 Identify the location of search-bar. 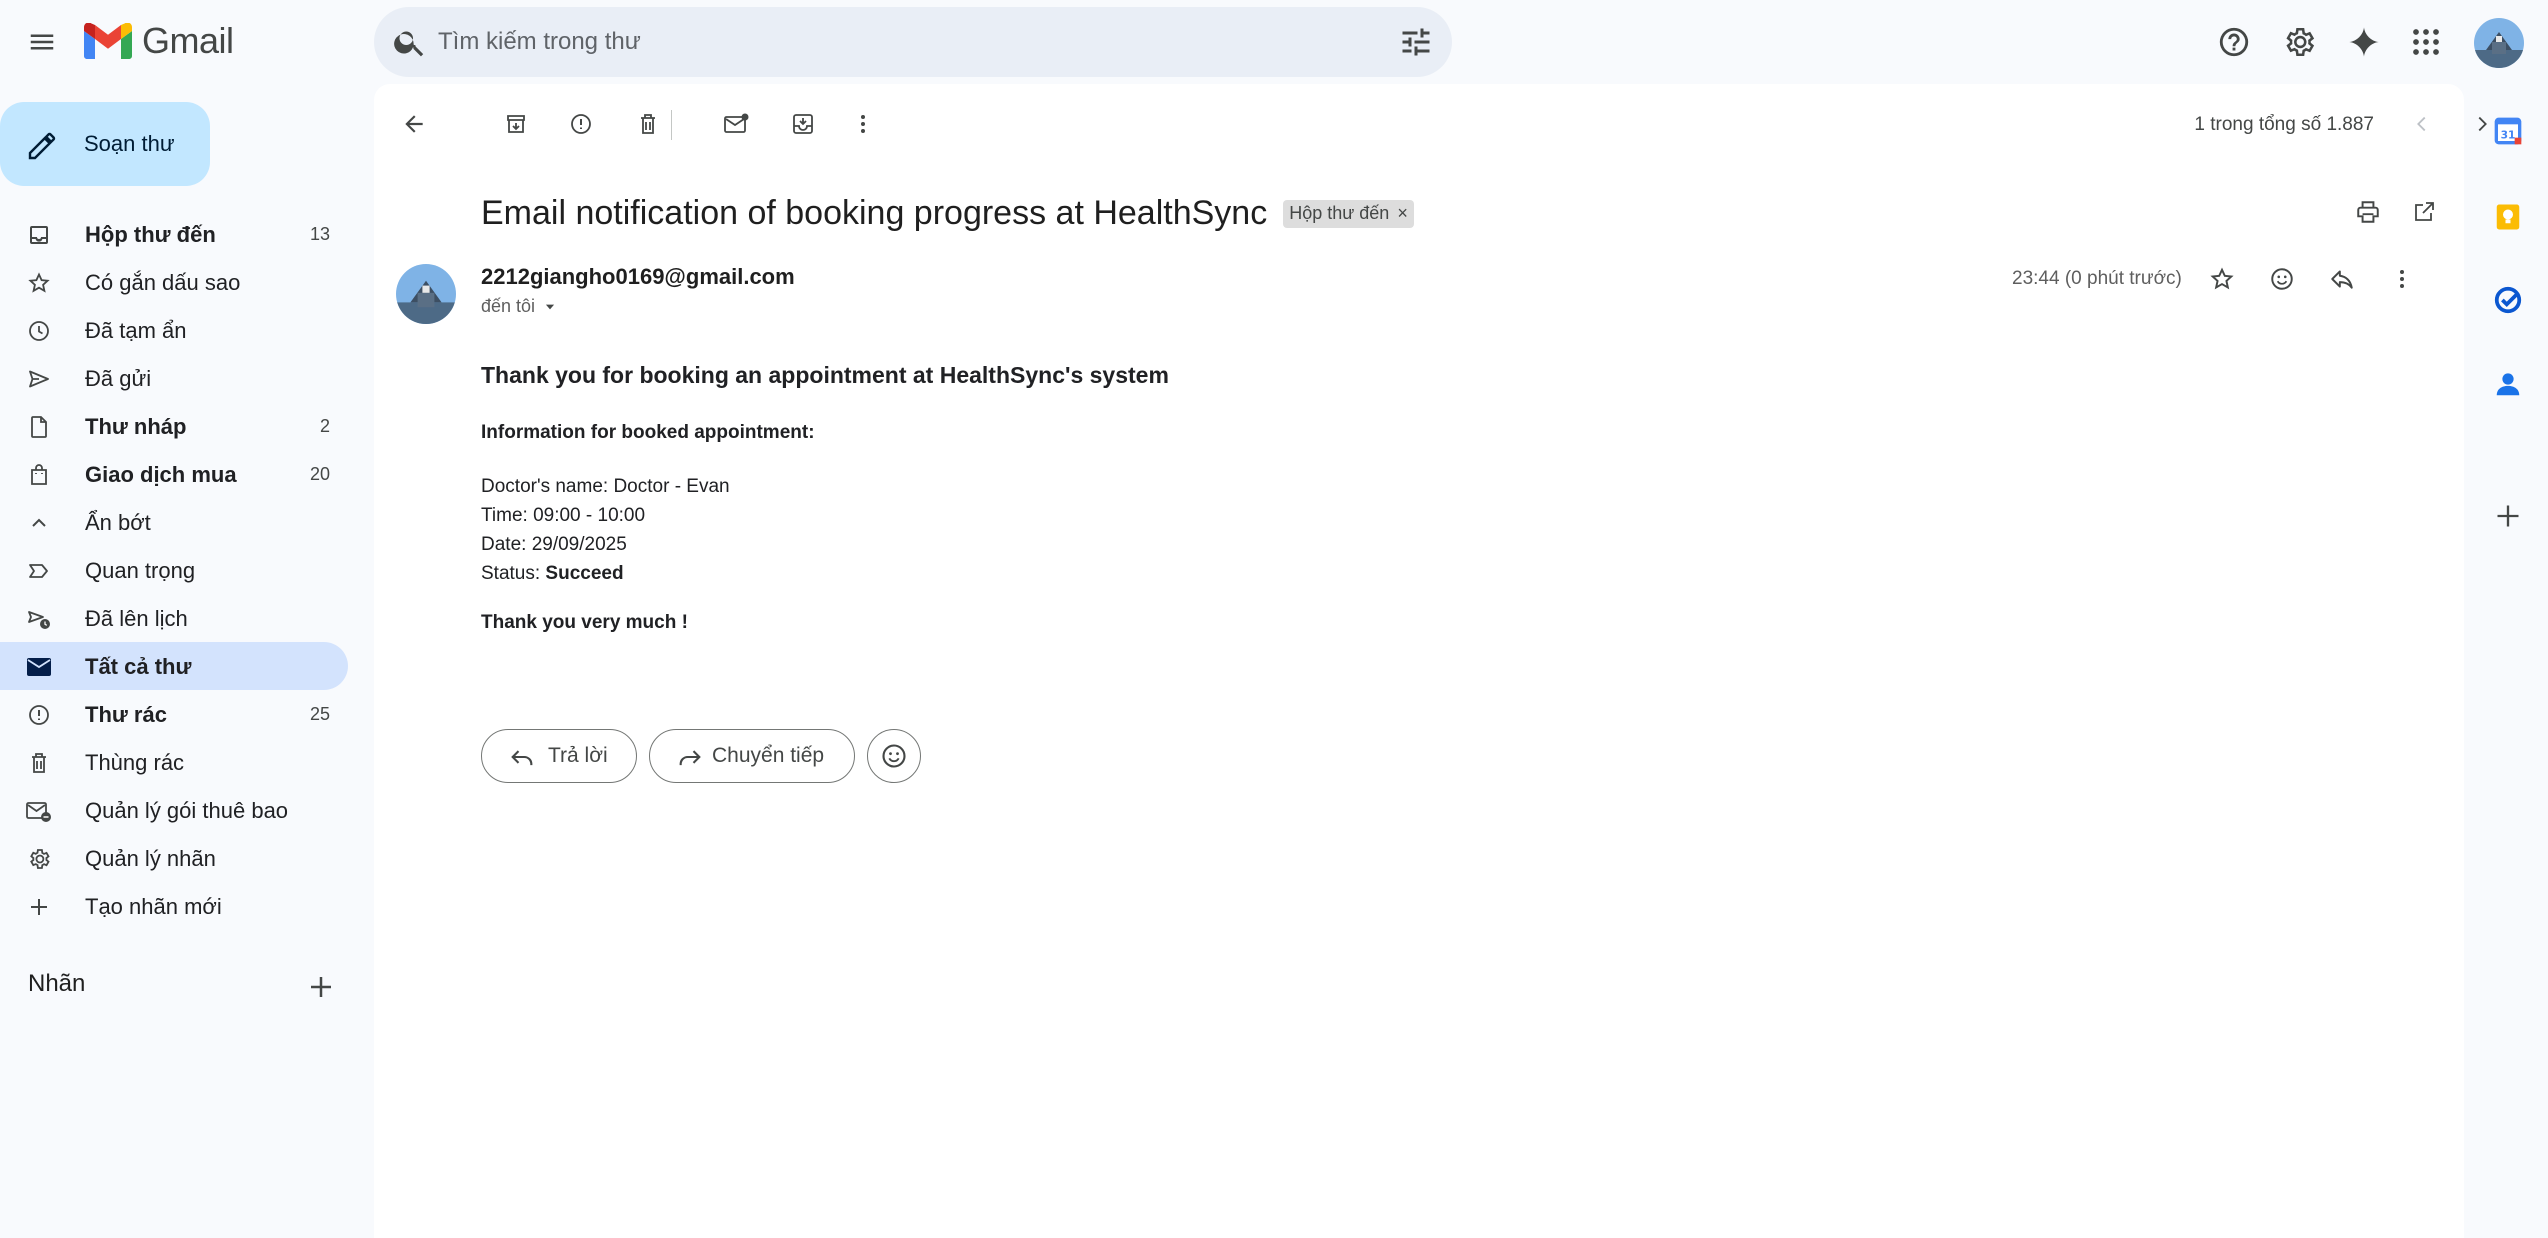
(913, 42).